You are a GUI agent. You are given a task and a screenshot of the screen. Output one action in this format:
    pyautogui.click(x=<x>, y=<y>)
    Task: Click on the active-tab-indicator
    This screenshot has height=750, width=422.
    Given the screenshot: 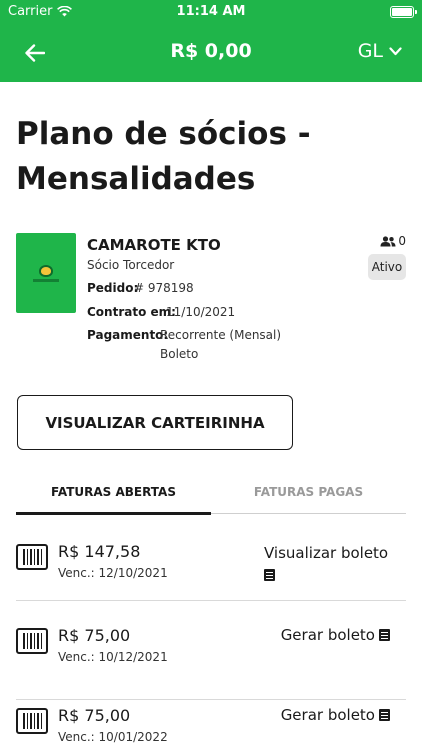 What is the action you would take?
    pyautogui.click(x=113, y=513)
    